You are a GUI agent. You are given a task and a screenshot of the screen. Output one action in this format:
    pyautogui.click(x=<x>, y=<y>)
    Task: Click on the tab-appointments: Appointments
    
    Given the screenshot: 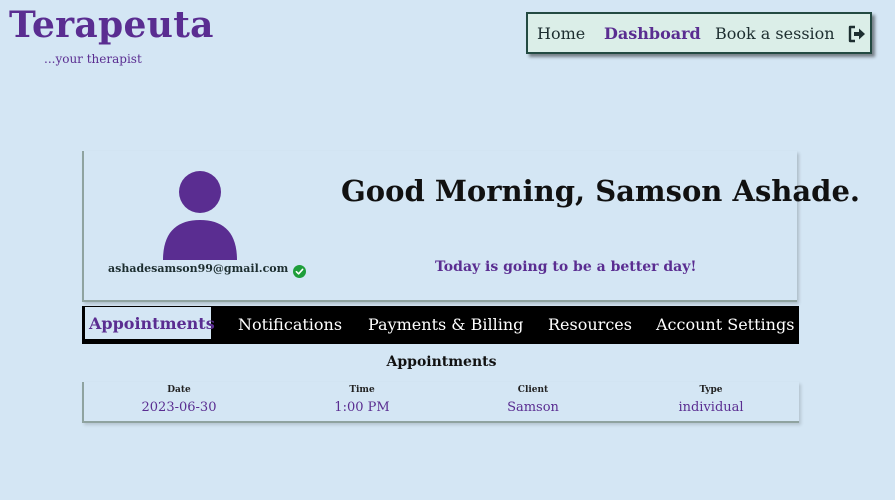 What is the action you would take?
    pyautogui.click(x=150, y=323)
    